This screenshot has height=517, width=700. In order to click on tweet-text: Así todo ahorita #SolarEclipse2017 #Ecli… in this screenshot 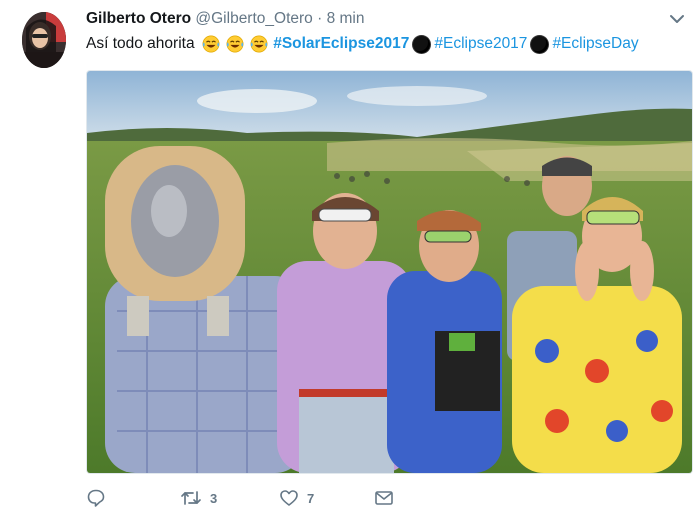, I will do `click(362, 44)`.